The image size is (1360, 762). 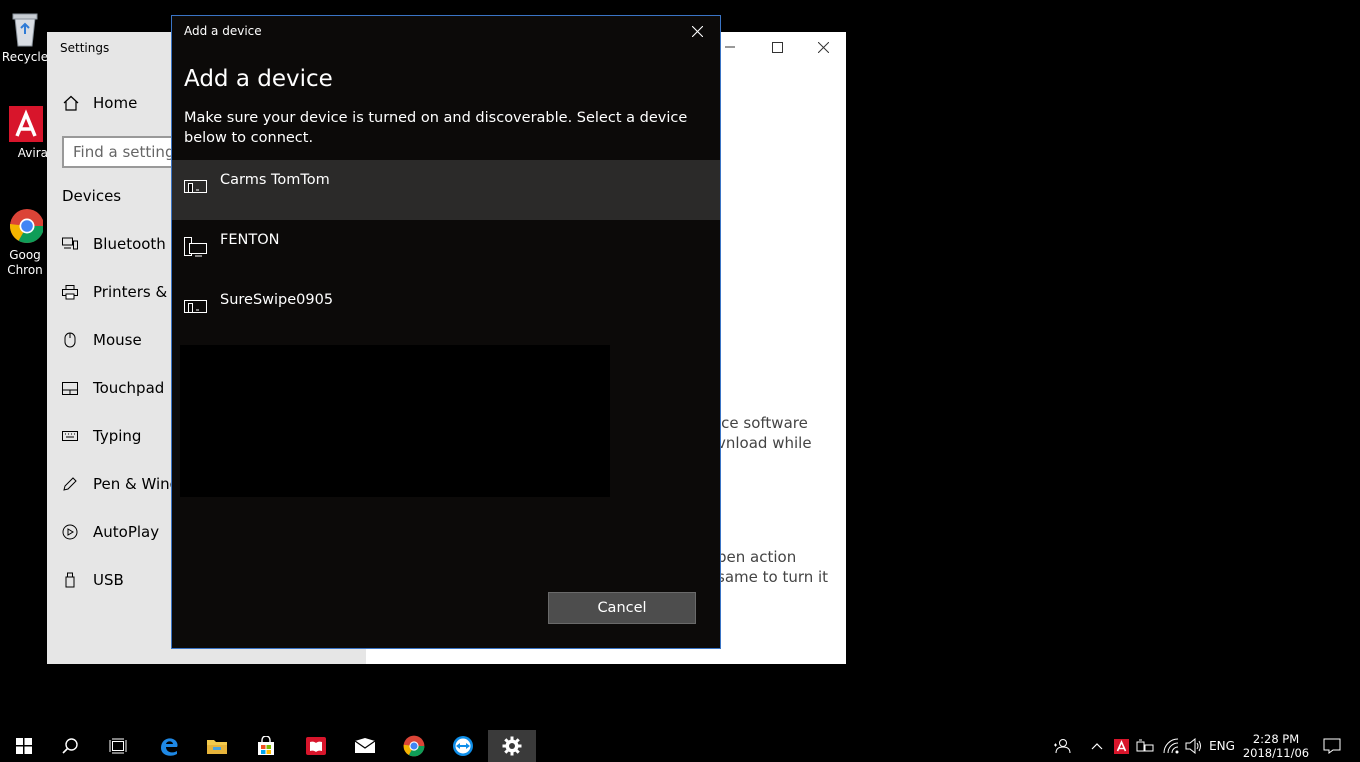 What do you see at coordinates (196, 307) in the screenshot?
I see `display-device-icon` at bounding box center [196, 307].